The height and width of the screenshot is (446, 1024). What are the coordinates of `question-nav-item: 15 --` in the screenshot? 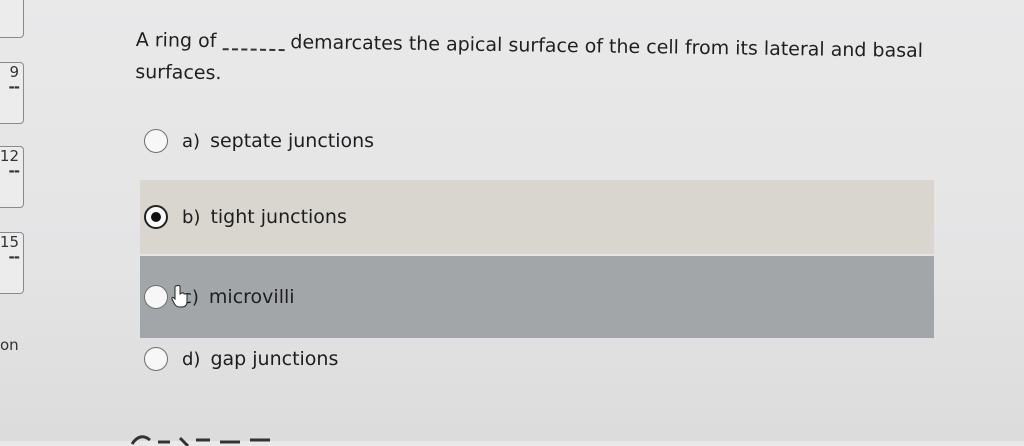 It's located at (12, 263).